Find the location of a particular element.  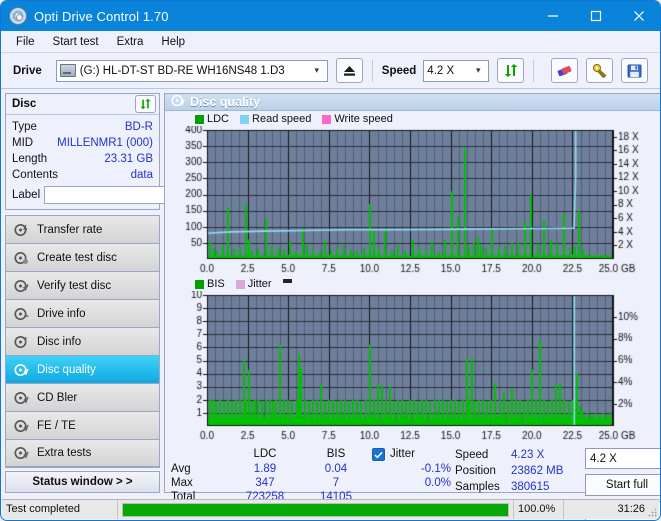

checkbox-checked-icon is located at coordinates (378, 454).